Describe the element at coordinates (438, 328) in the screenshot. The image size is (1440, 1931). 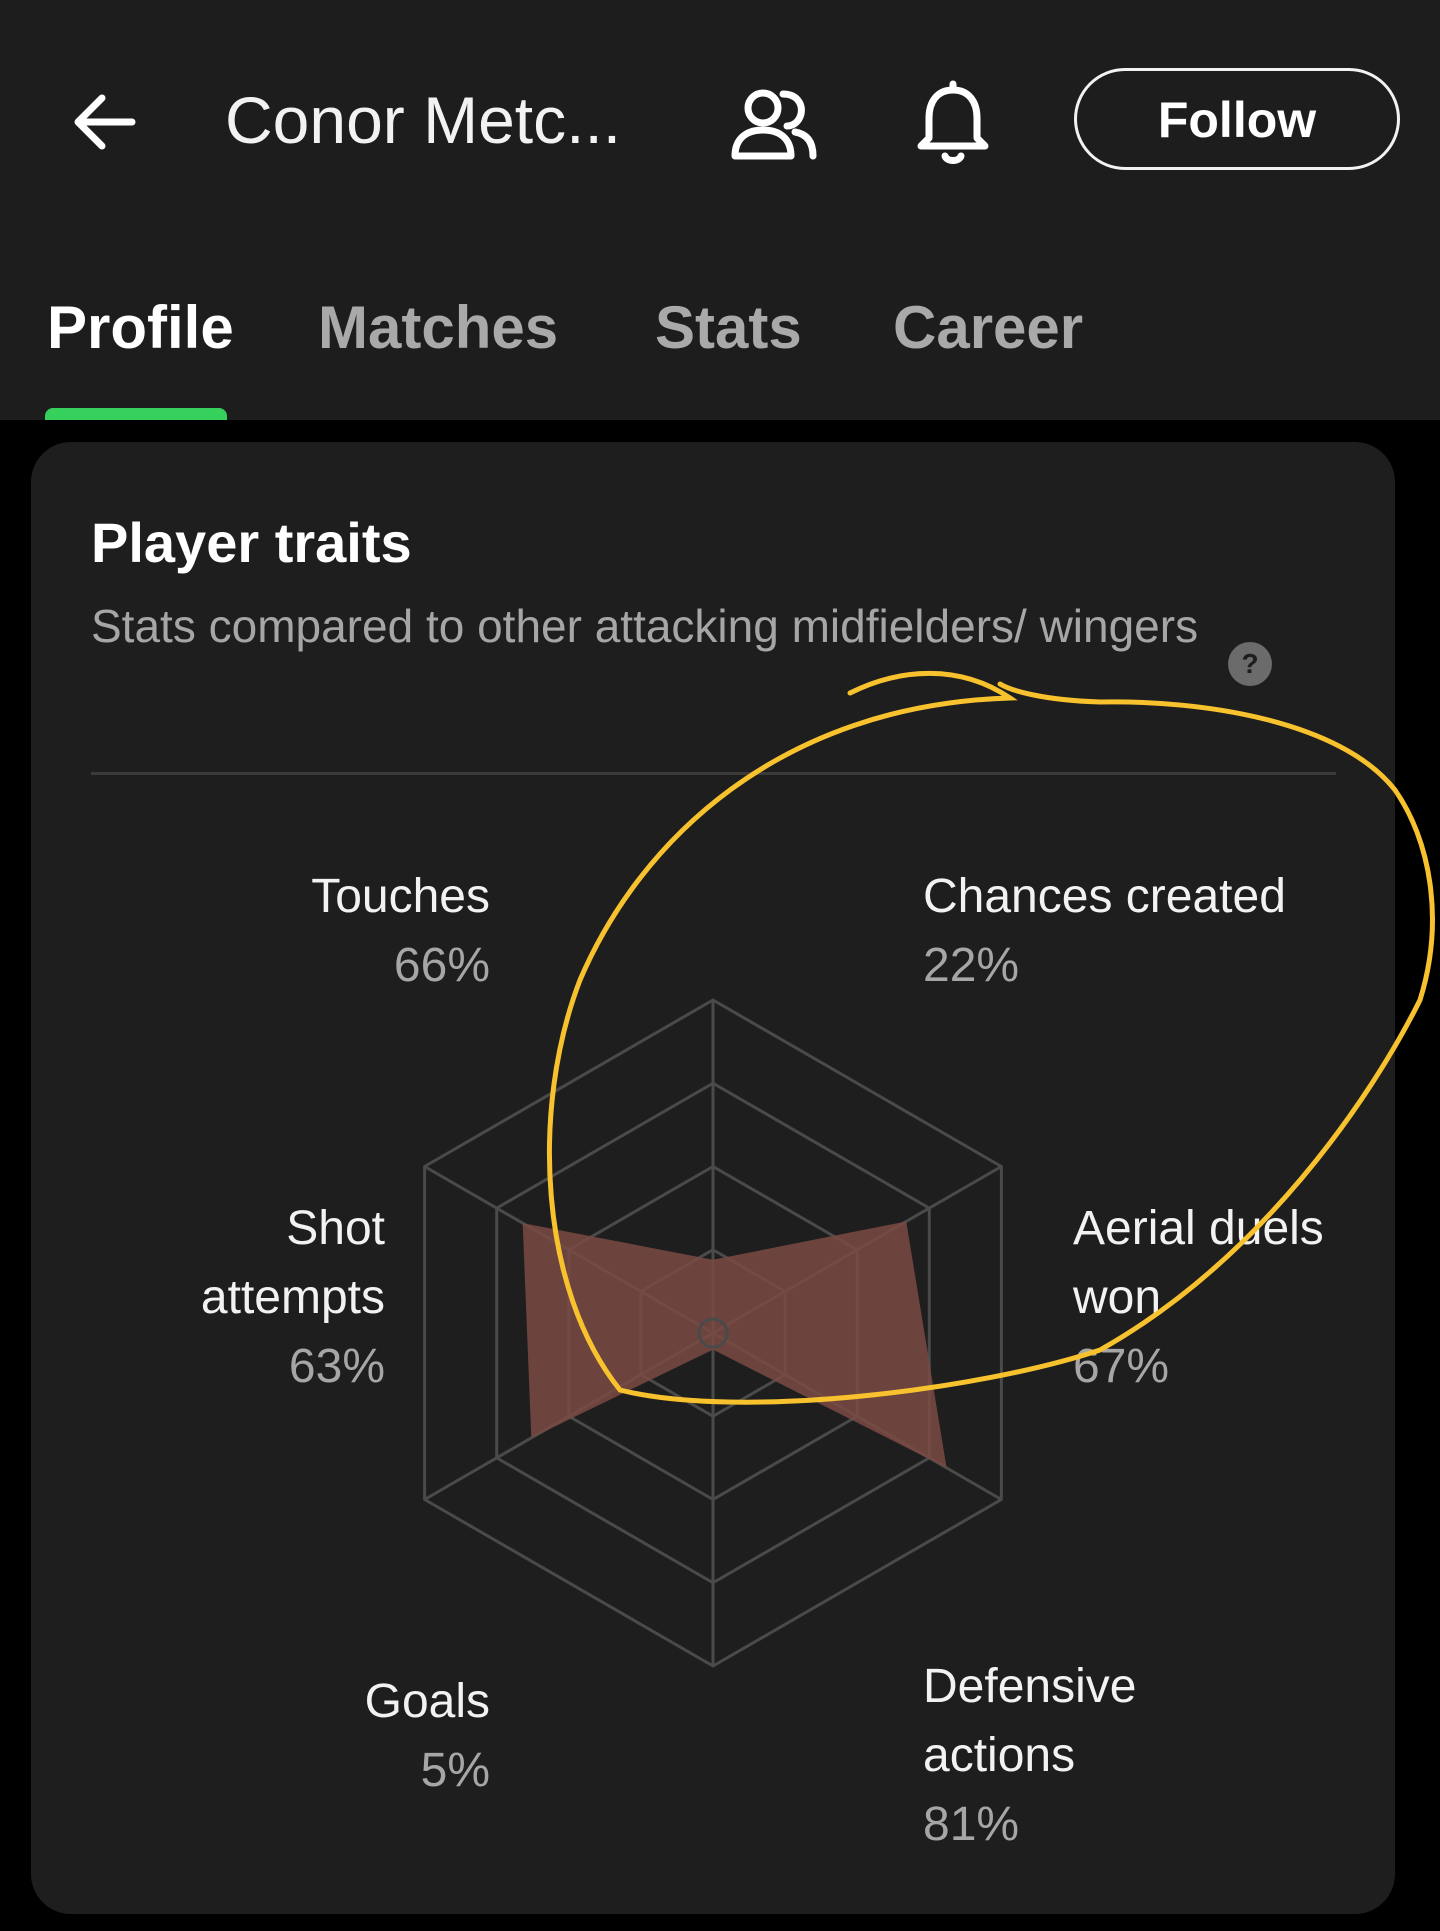
I see `tab-matches: Matches` at that location.